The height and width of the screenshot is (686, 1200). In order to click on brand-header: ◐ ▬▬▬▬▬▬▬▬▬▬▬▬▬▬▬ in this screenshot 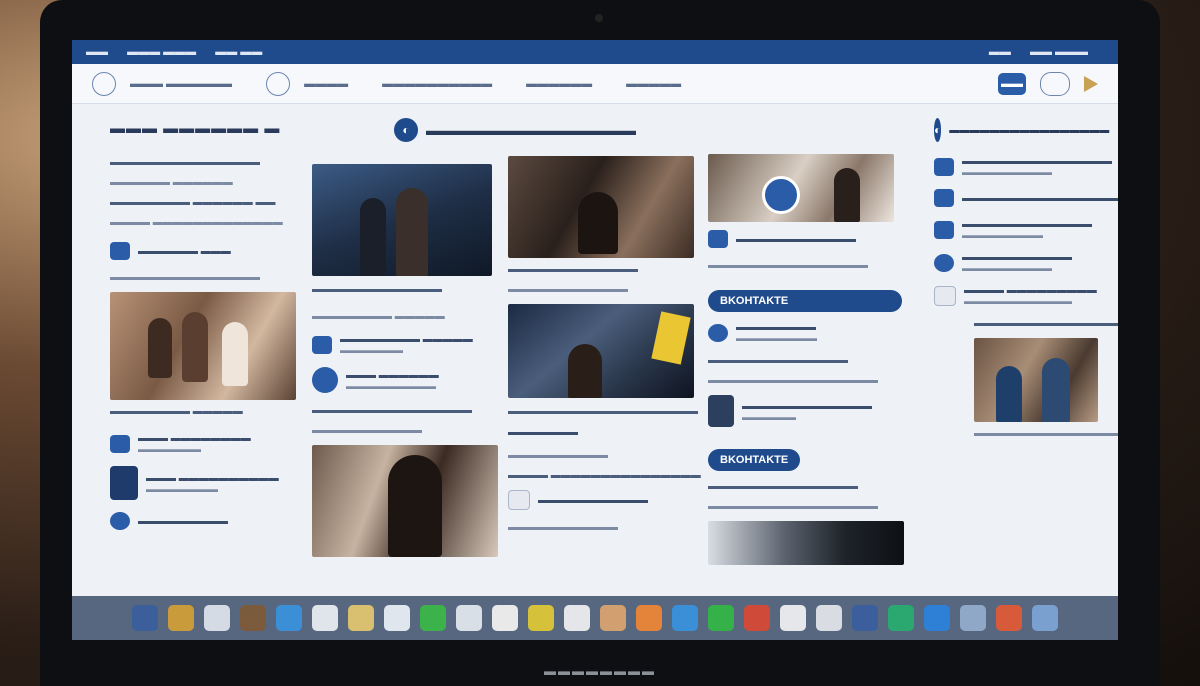, I will do `click(546, 130)`.